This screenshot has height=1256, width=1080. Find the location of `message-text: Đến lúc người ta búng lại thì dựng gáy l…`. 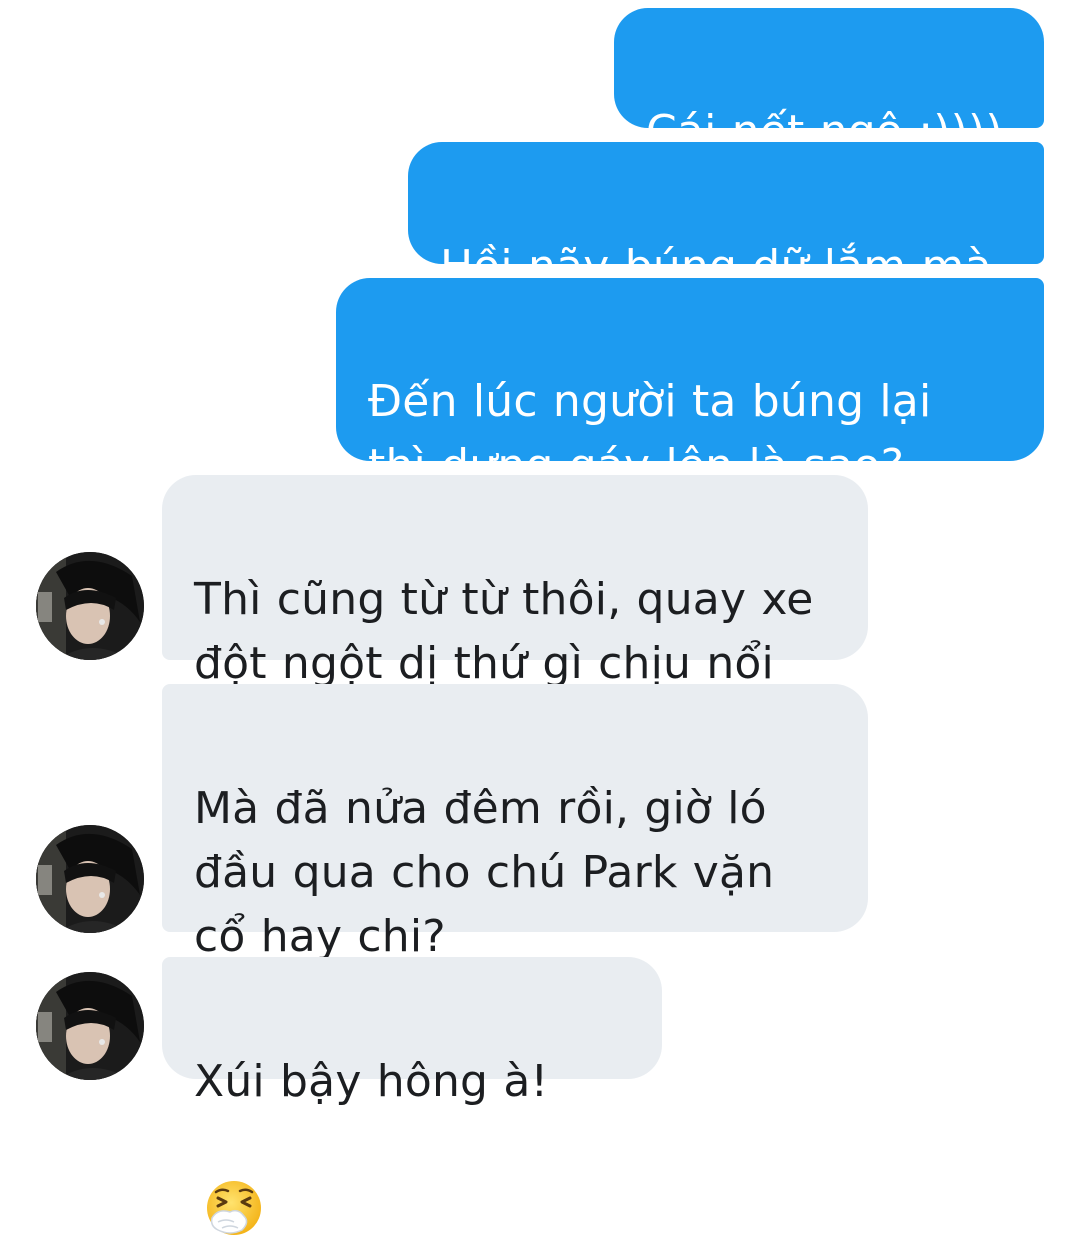

message-text: Đến lúc người ta búng lại thì dựng gáy l… is located at coordinates (650, 433).